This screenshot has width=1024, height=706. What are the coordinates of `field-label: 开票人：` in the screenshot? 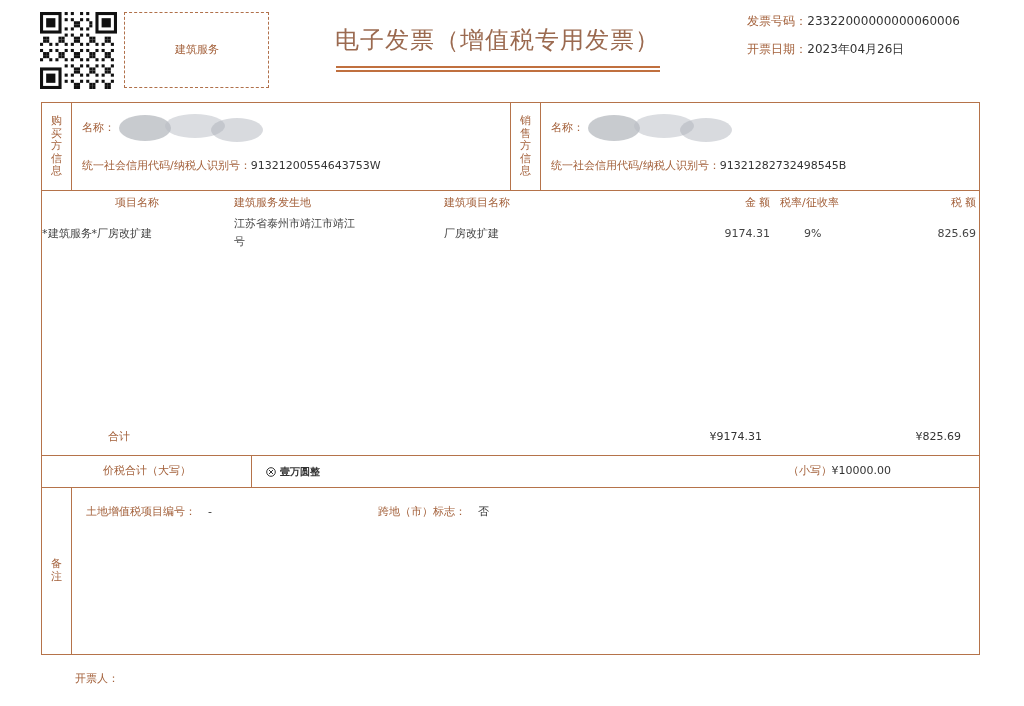 It's located at (97, 678).